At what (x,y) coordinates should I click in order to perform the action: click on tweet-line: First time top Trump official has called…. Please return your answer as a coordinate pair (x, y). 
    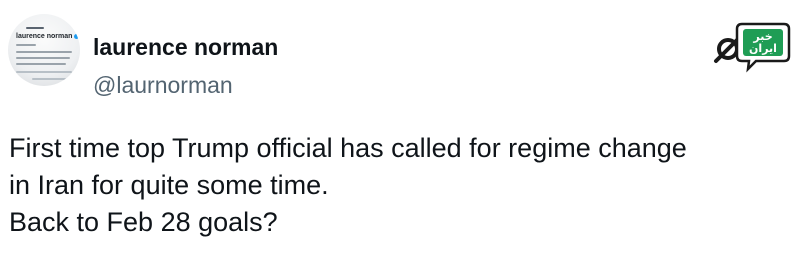
    Looking at the image, I should click on (348, 148).